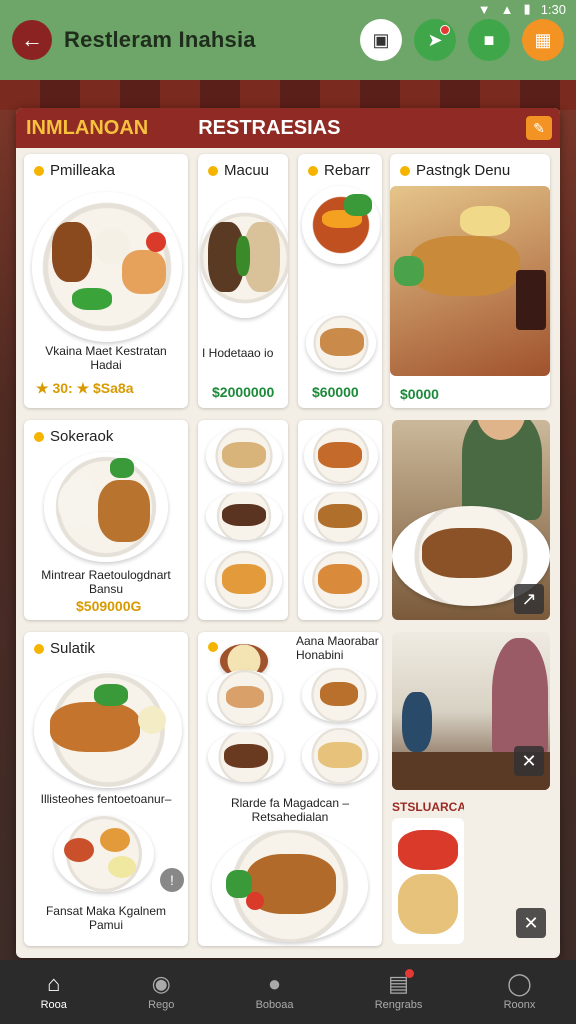 This screenshot has height=1024, width=576. What do you see at coordinates (85, 388) in the screenshot?
I see `card-price: ★ 30: ★ $Sa8a` at bounding box center [85, 388].